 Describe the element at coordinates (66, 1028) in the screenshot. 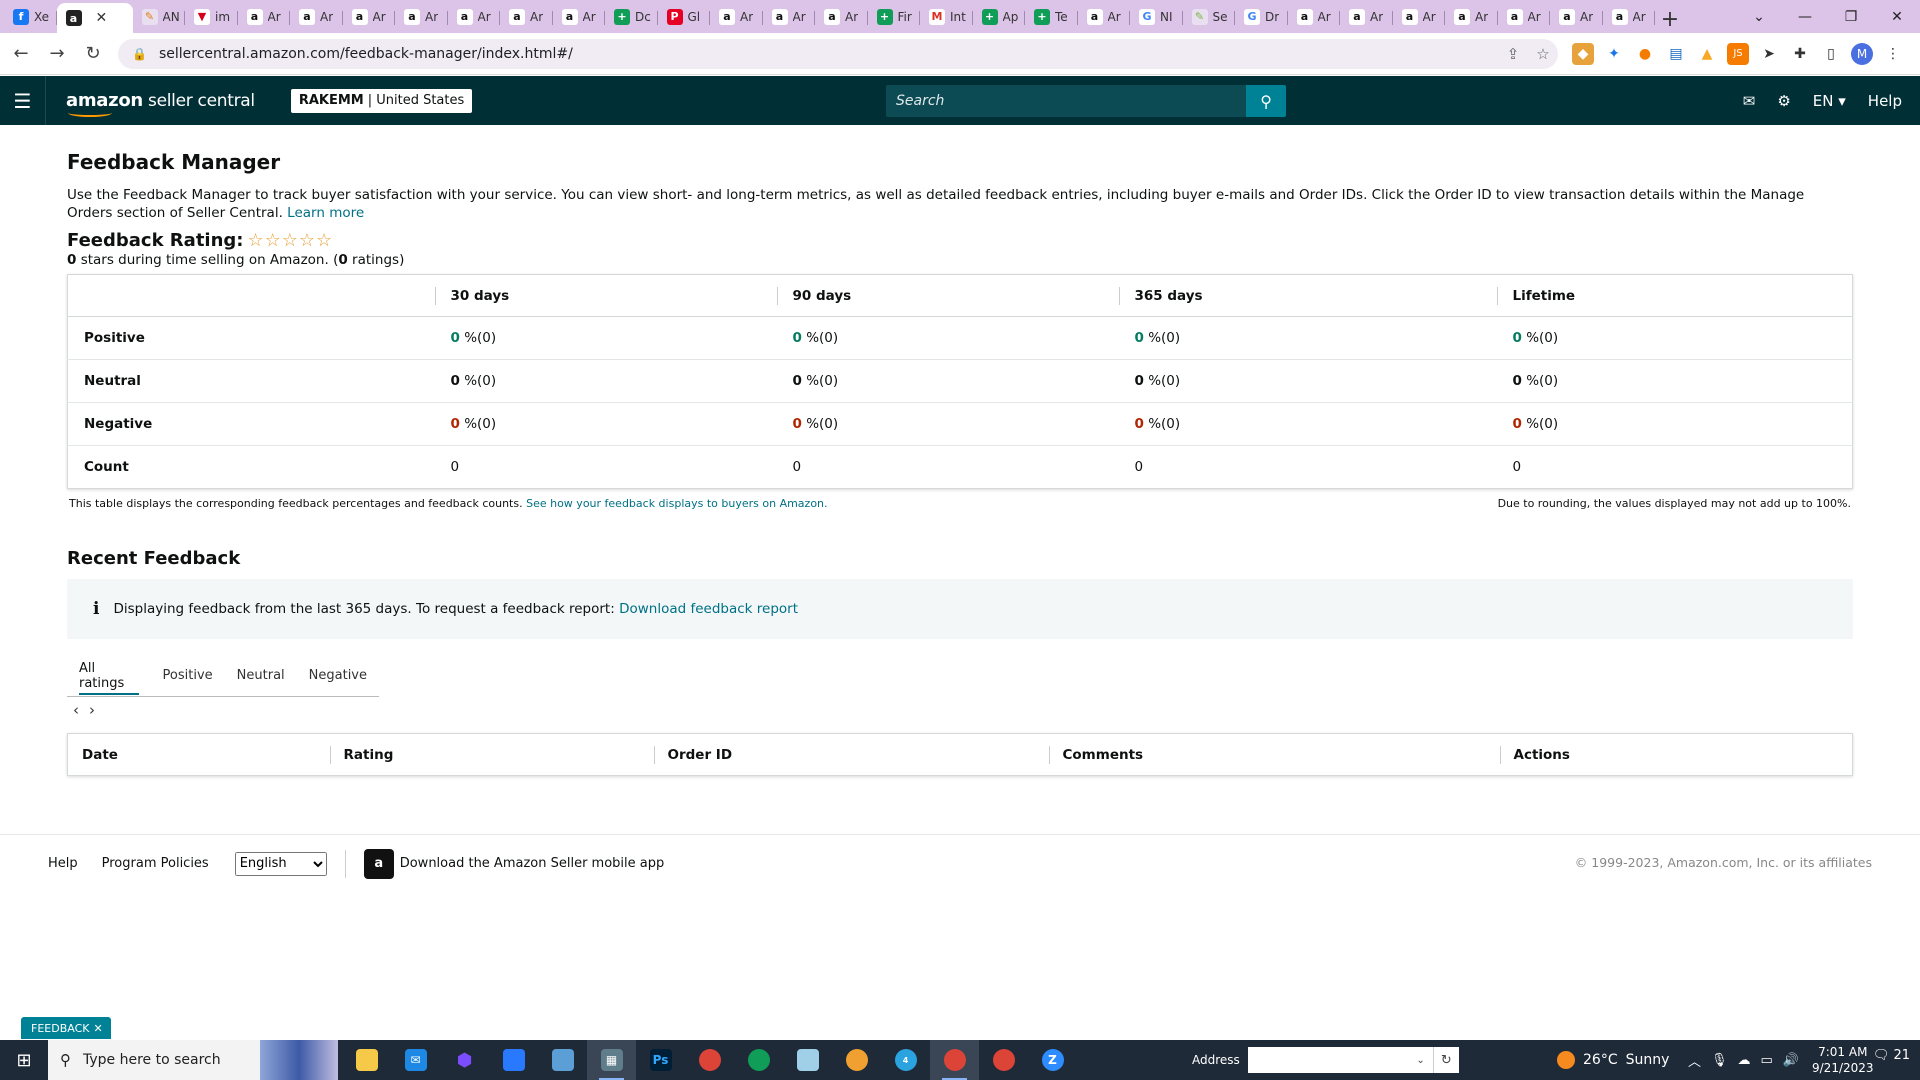

I see `feedback-tab: FEEDBACK ✕` at that location.